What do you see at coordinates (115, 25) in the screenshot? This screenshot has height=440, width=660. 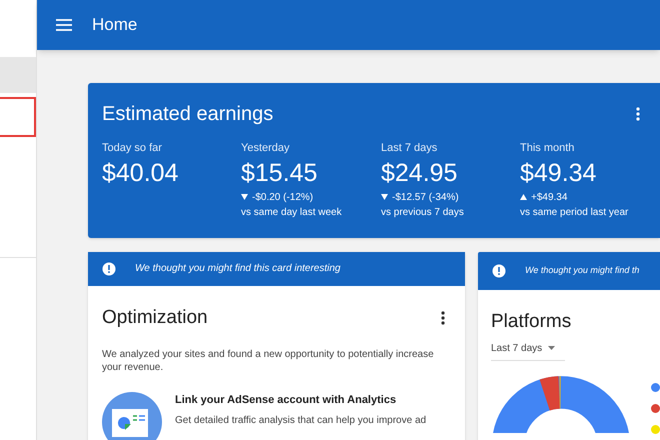 I see `page-title: Home` at bounding box center [115, 25].